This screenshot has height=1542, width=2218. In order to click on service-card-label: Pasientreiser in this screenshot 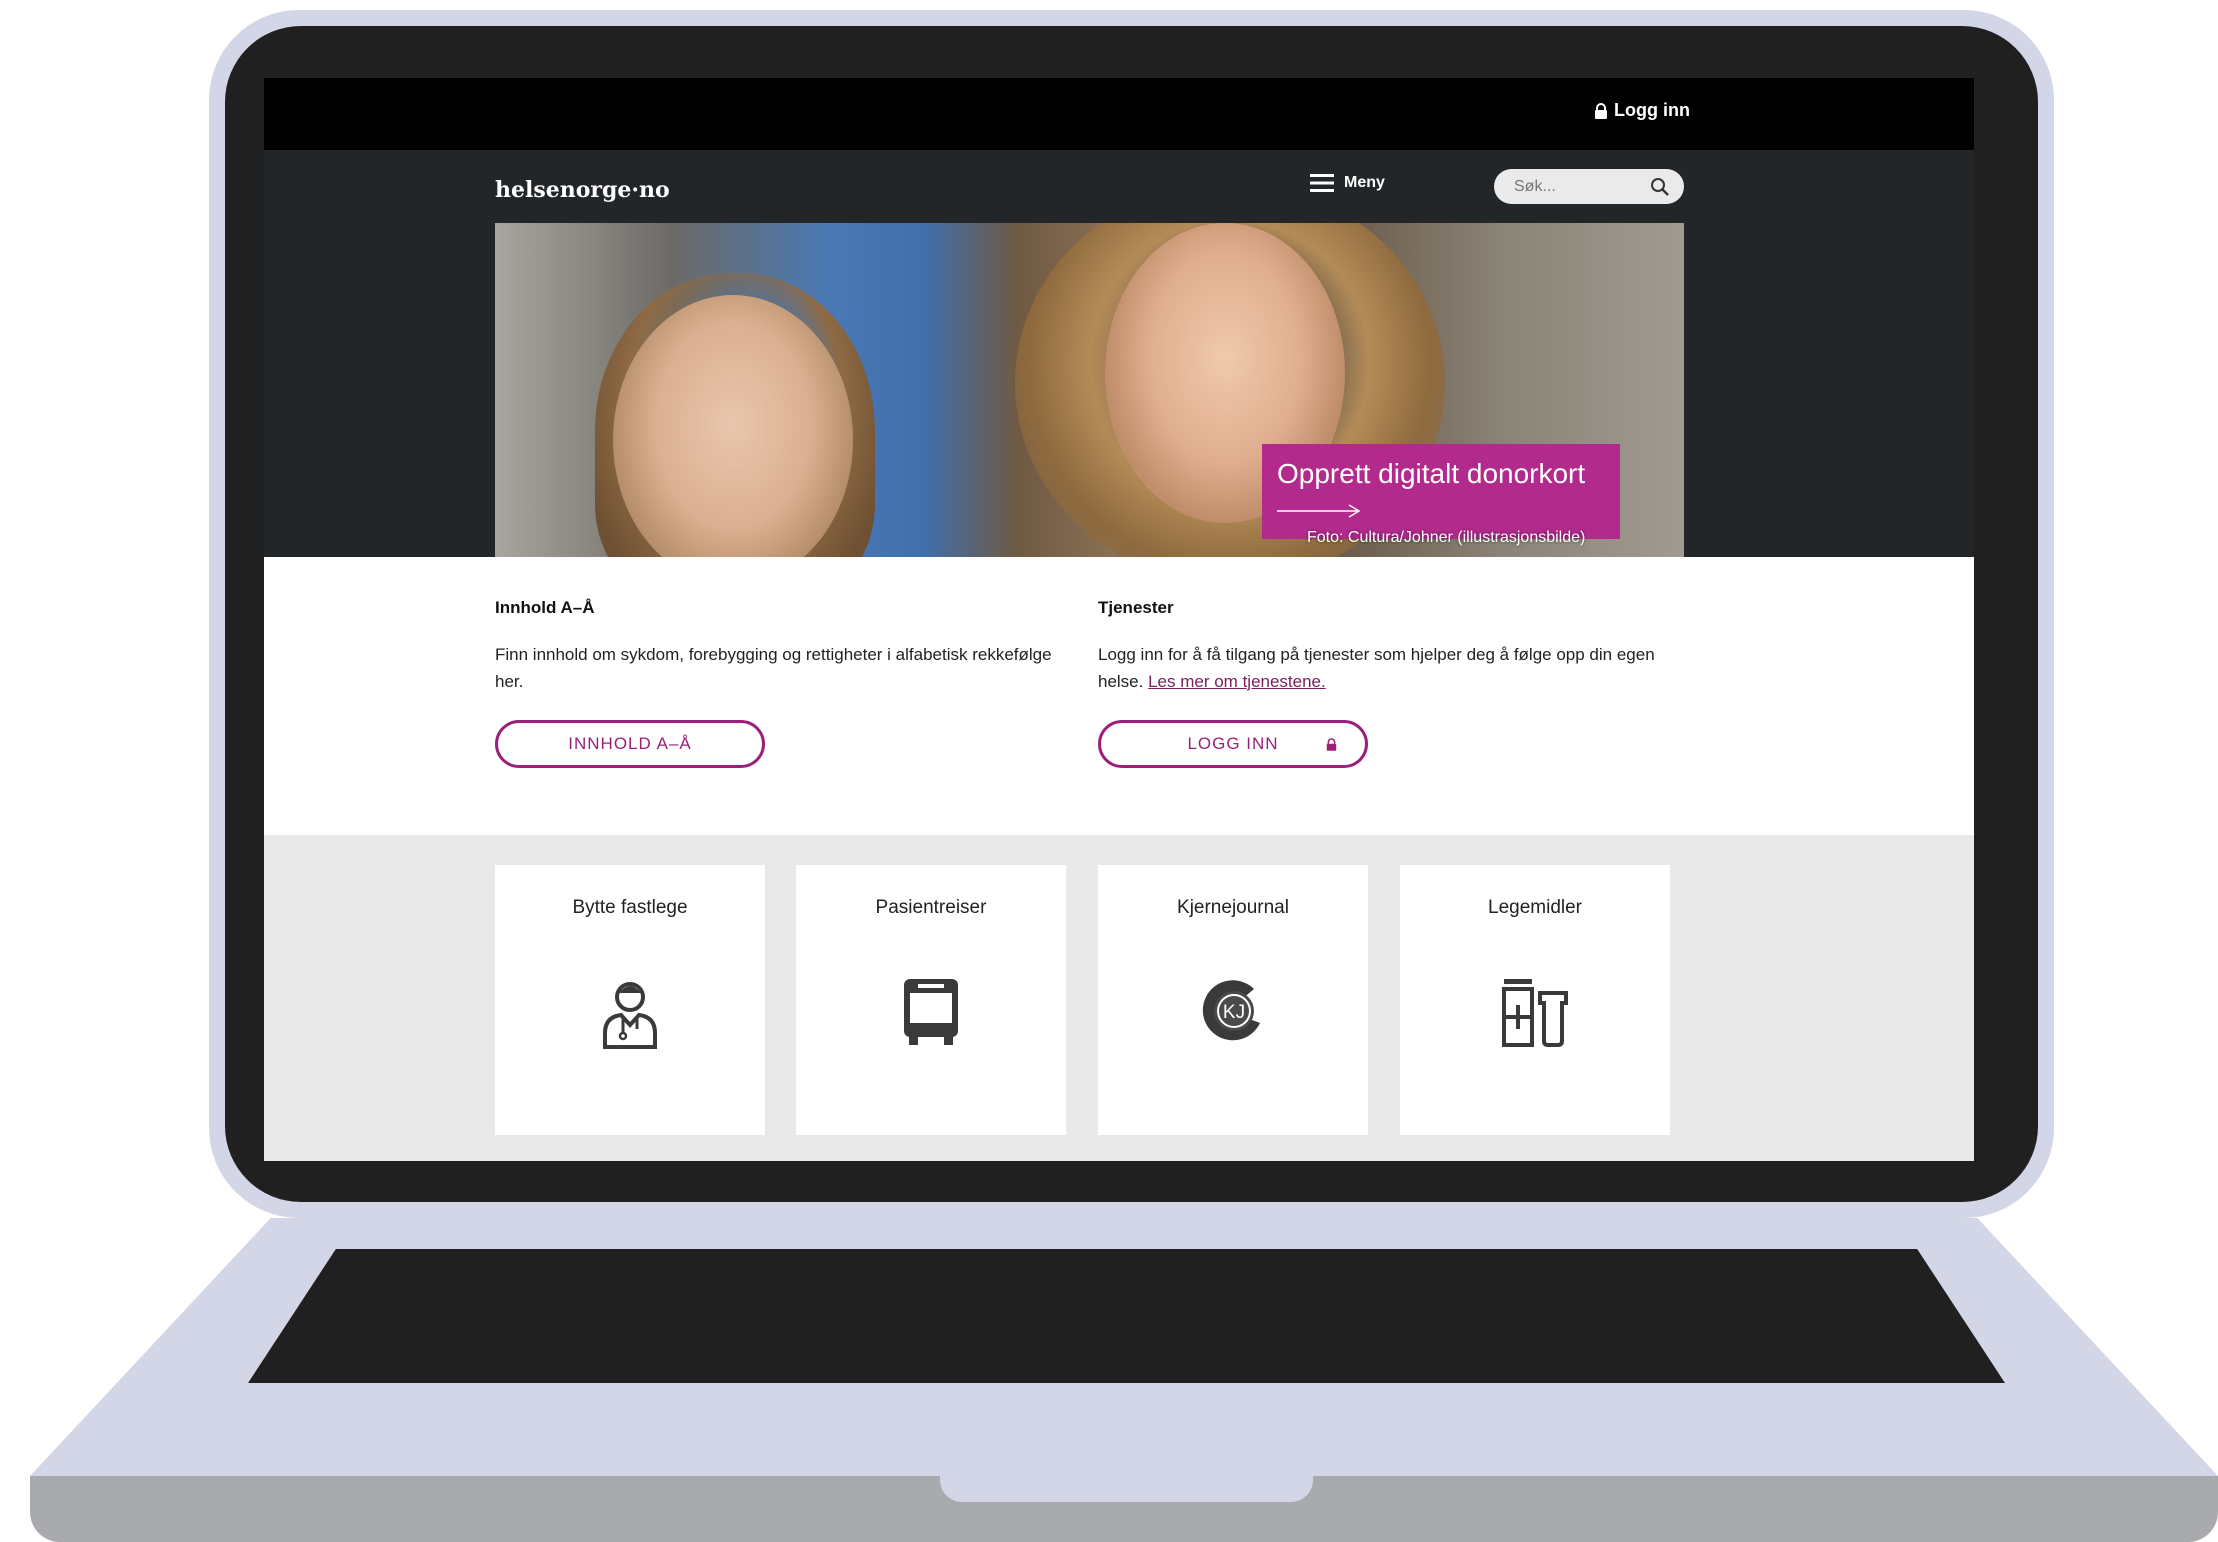, I will do `click(931, 907)`.